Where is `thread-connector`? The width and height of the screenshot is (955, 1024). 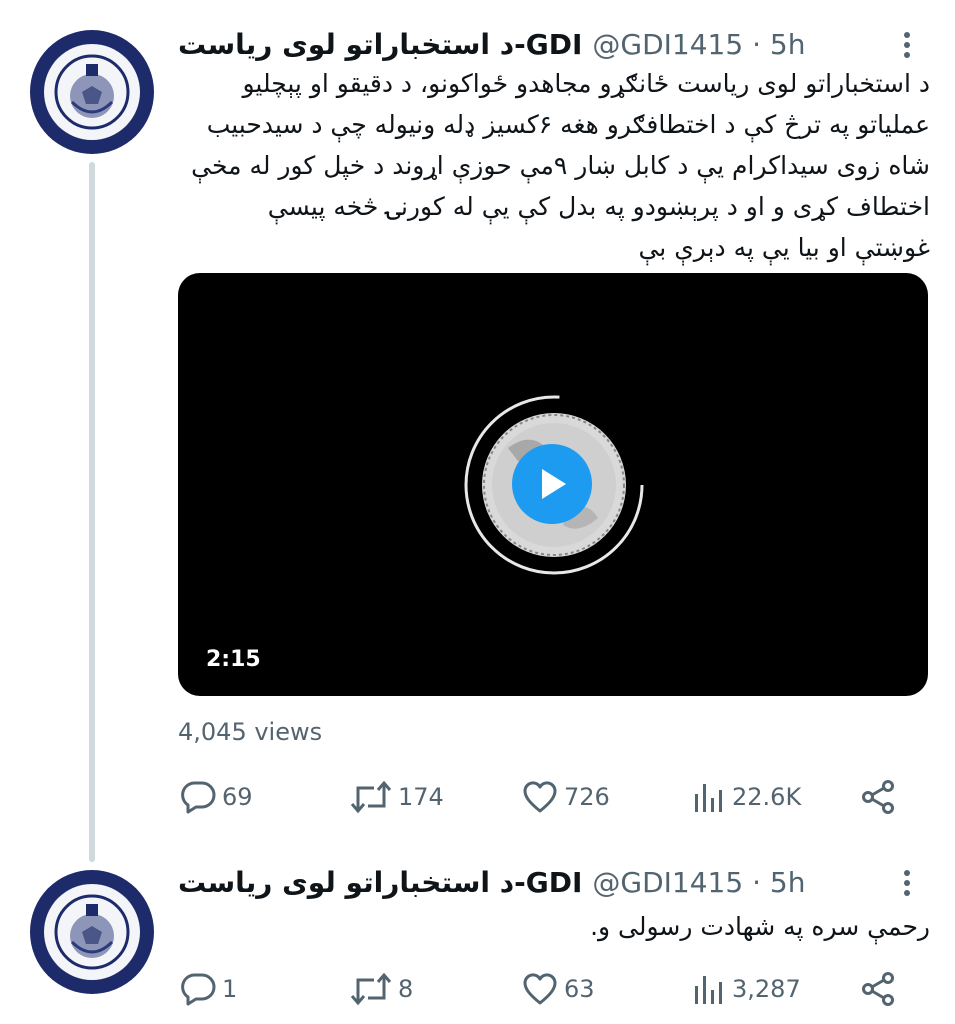 thread-connector is located at coordinates (92, 512).